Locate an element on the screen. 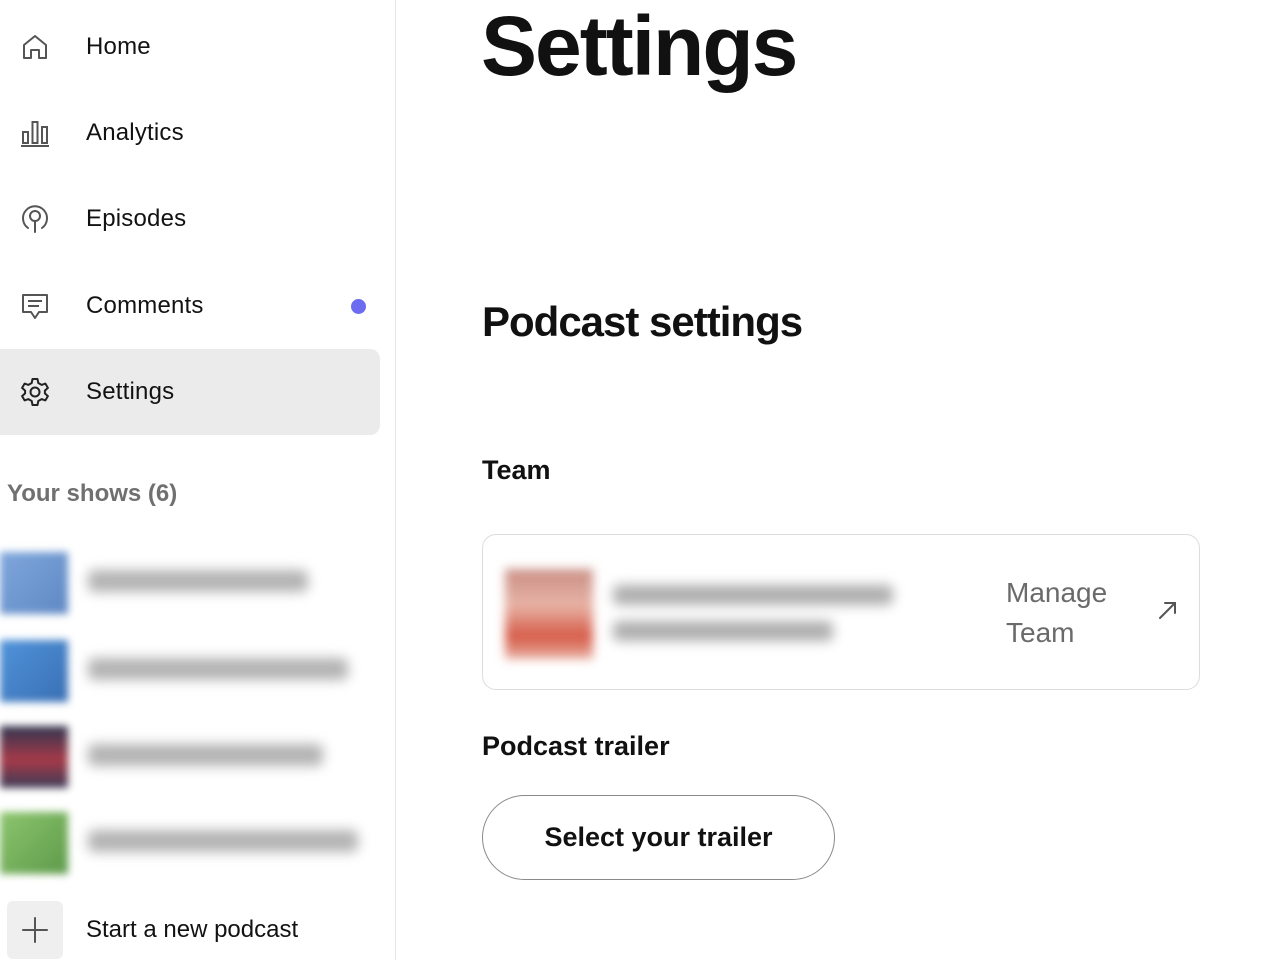 This screenshot has width=1284, height=960. podcast-trailer-heading: Podcast trailer is located at coordinates (576, 746).